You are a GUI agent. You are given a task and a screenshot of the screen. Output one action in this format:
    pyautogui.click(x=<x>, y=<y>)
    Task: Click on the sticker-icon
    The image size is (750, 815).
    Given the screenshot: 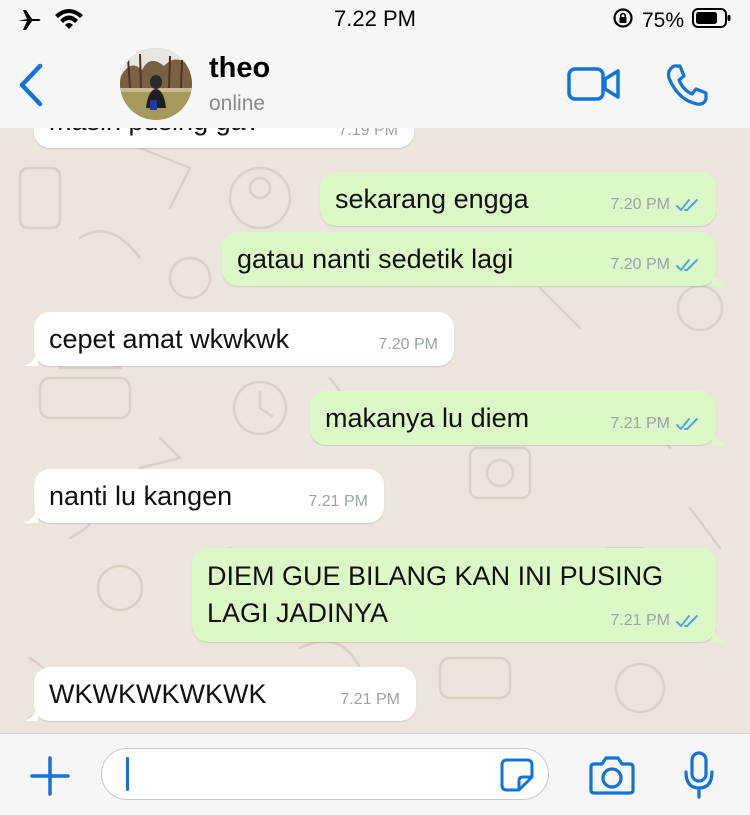 What is the action you would take?
    pyautogui.click(x=517, y=775)
    